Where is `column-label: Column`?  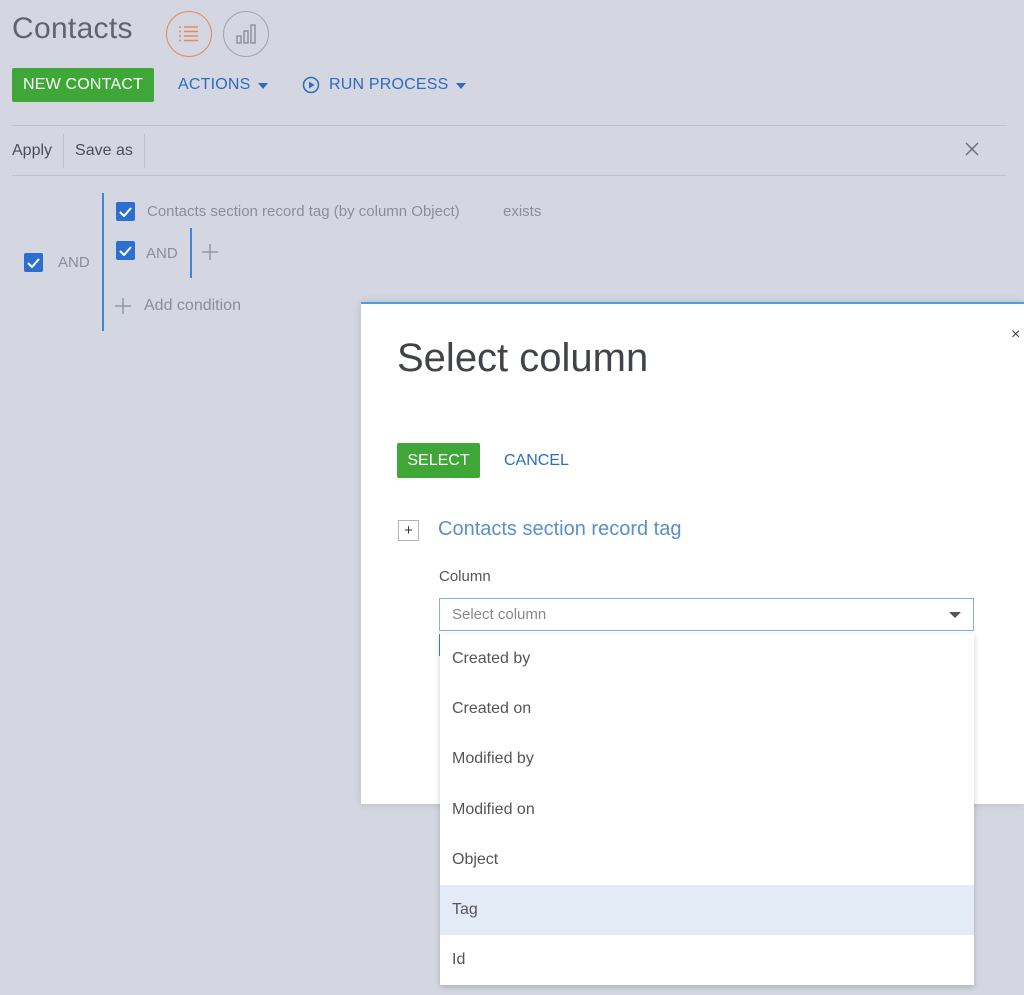 column-label: Column is located at coordinates (465, 576).